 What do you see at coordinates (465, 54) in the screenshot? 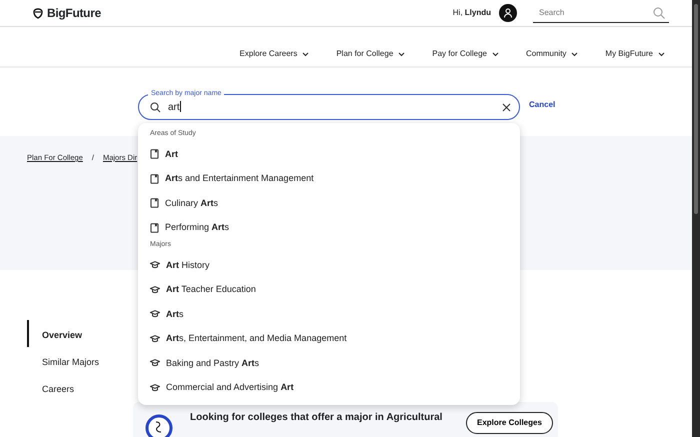
I see `nav-menu-item: Pay for College` at bounding box center [465, 54].